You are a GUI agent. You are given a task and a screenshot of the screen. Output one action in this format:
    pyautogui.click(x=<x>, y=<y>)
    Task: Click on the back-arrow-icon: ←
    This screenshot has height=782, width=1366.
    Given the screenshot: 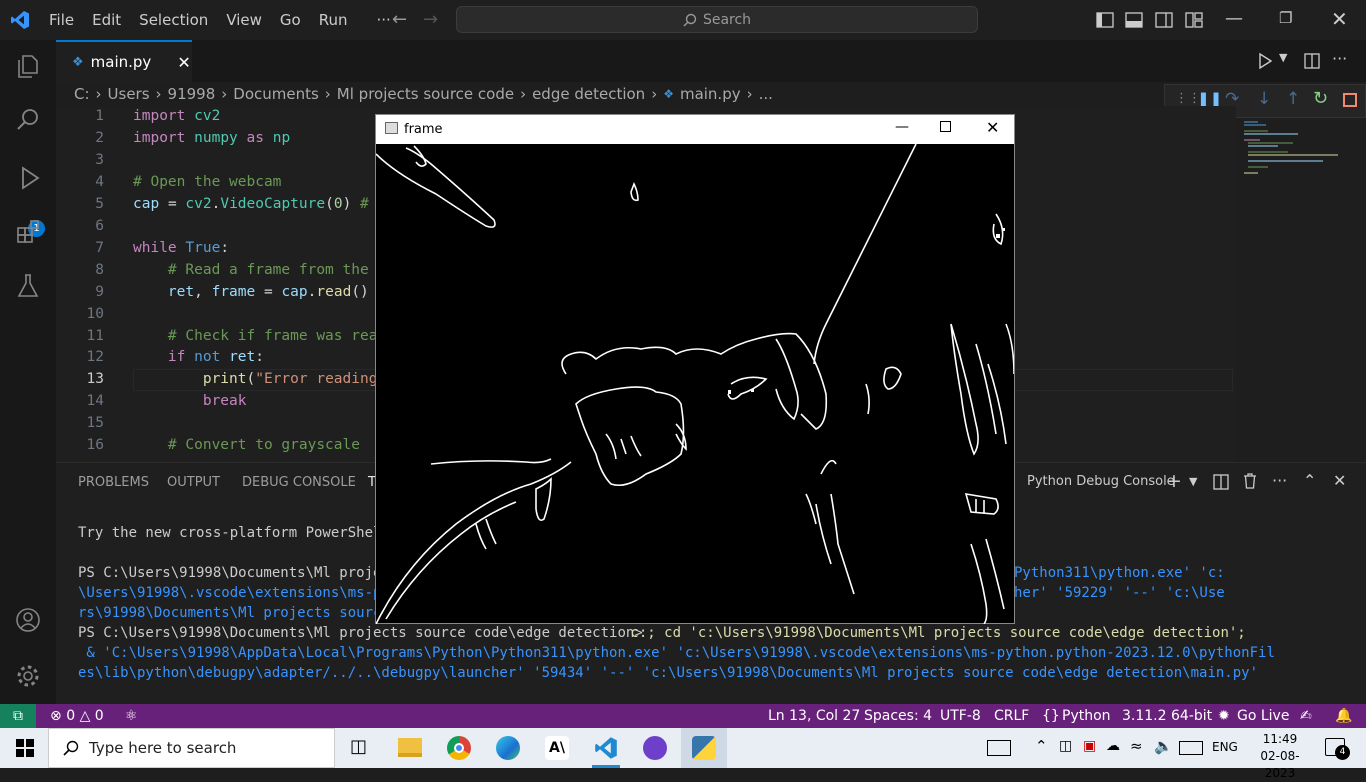 What is the action you would take?
    pyautogui.click(x=399, y=19)
    